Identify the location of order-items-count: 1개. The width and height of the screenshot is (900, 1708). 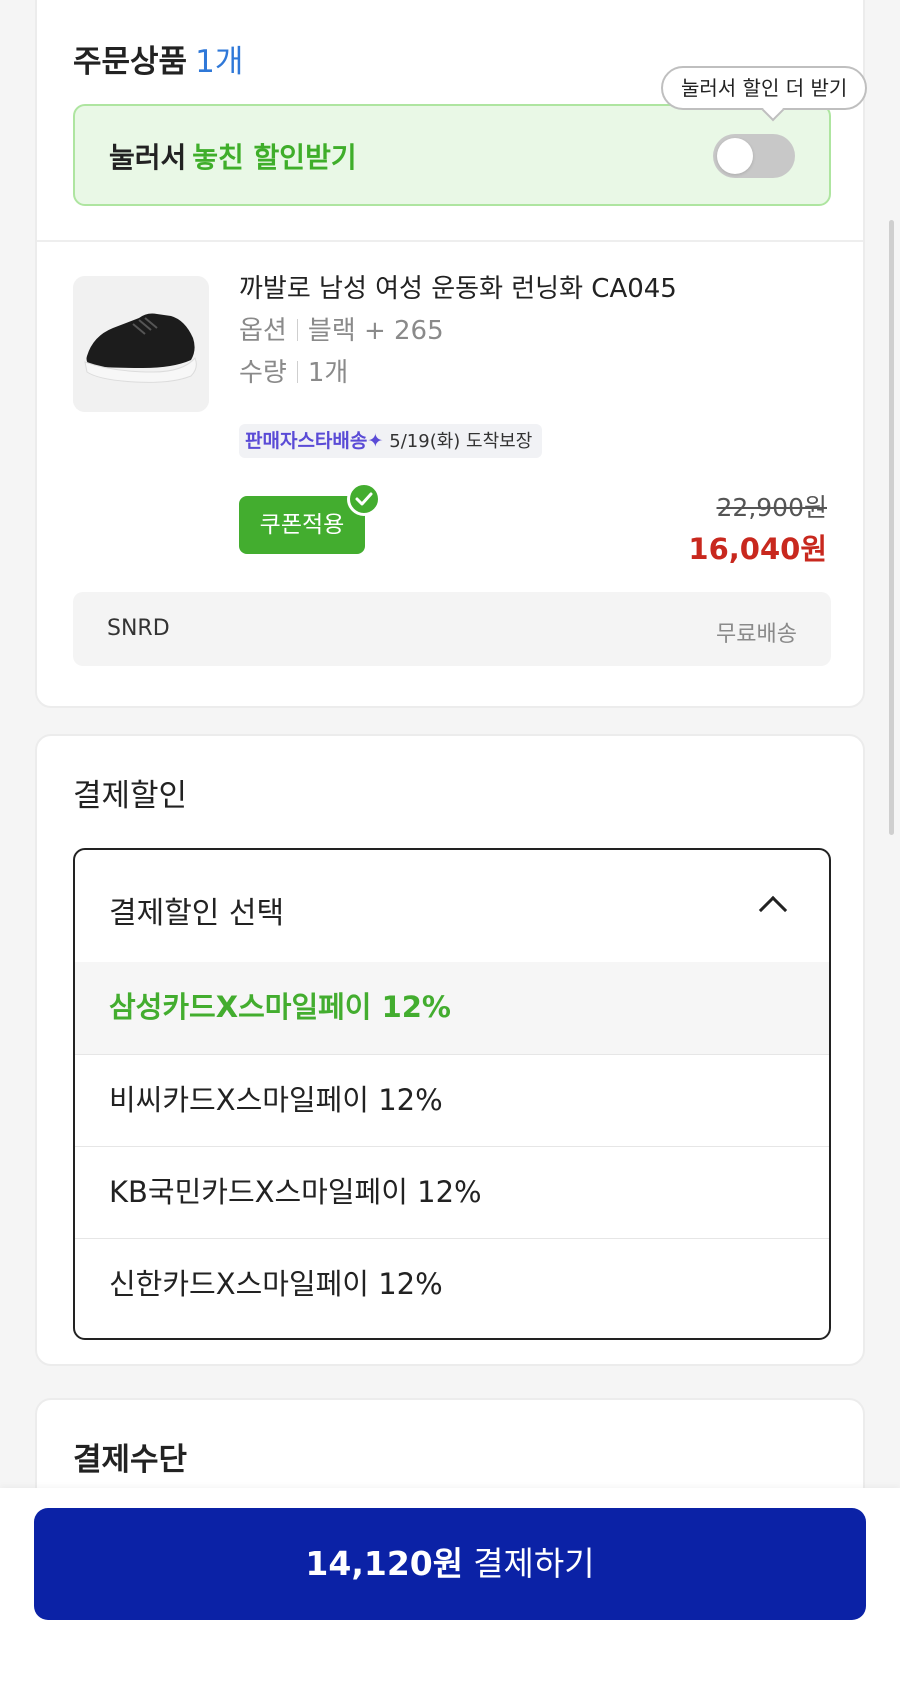
(219, 62).